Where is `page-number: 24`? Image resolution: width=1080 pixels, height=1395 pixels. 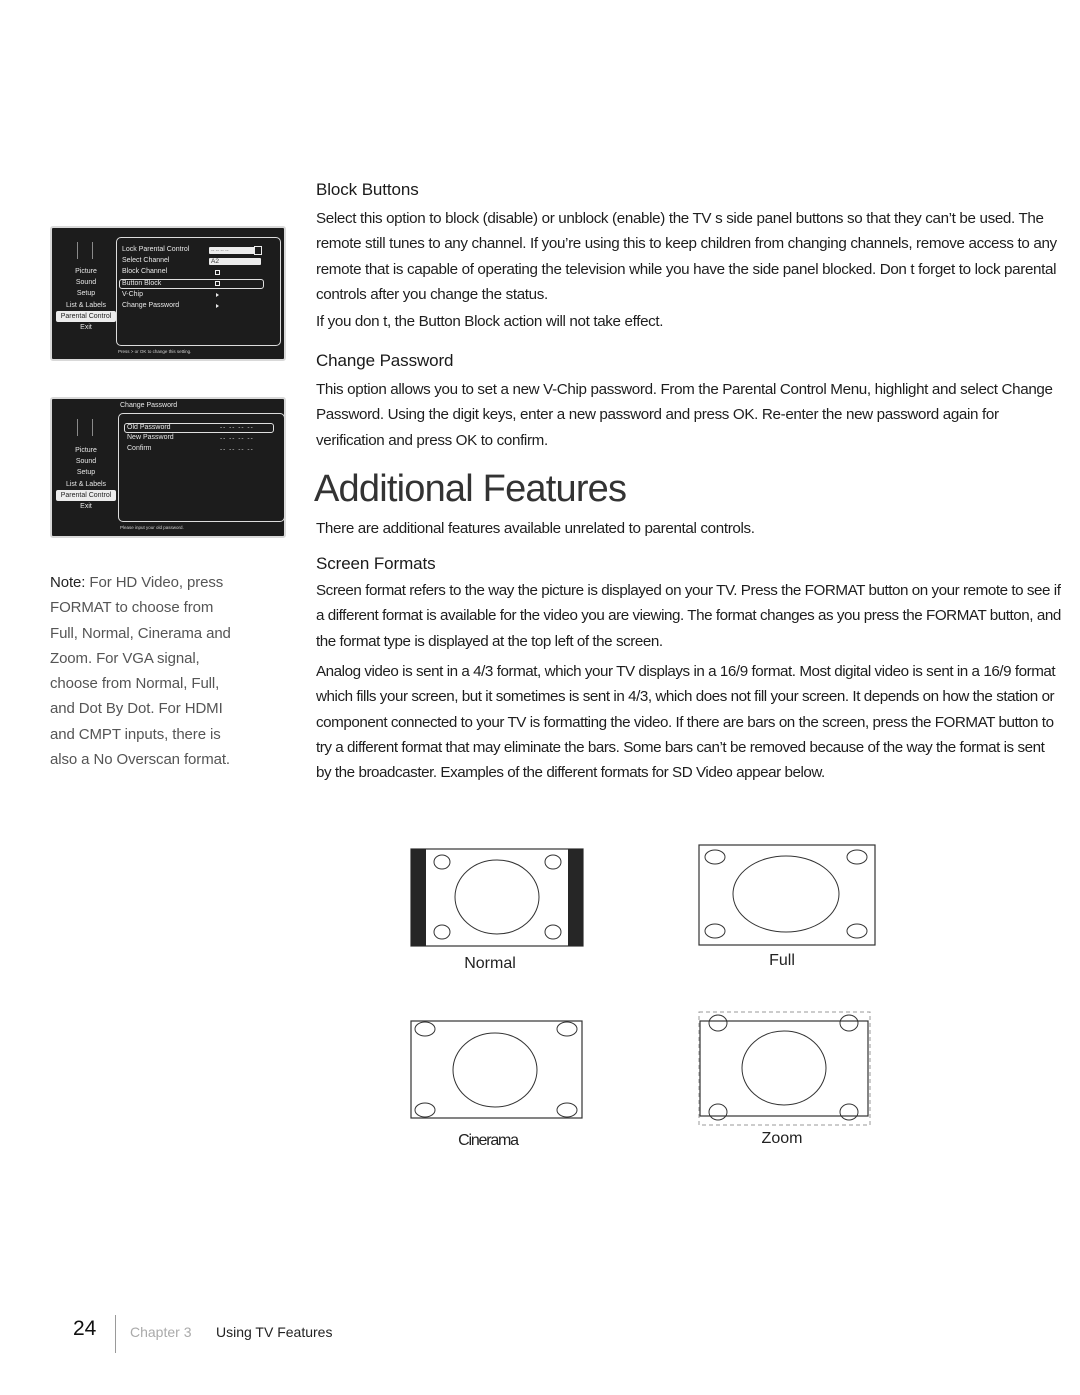 page-number: 24 is located at coordinates (85, 1328).